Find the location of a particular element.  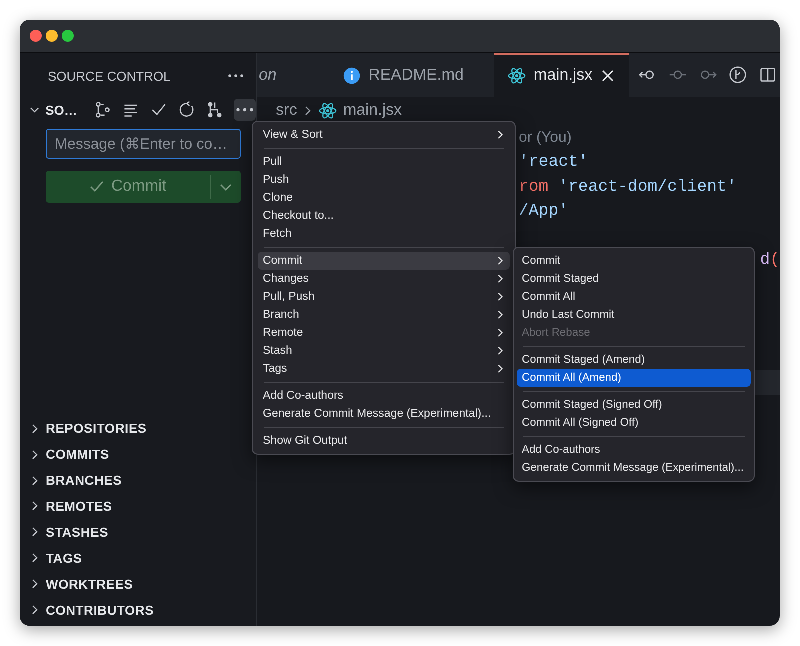

menu-item: Commit All (Signed Off) is located at coordinates (634, 423).